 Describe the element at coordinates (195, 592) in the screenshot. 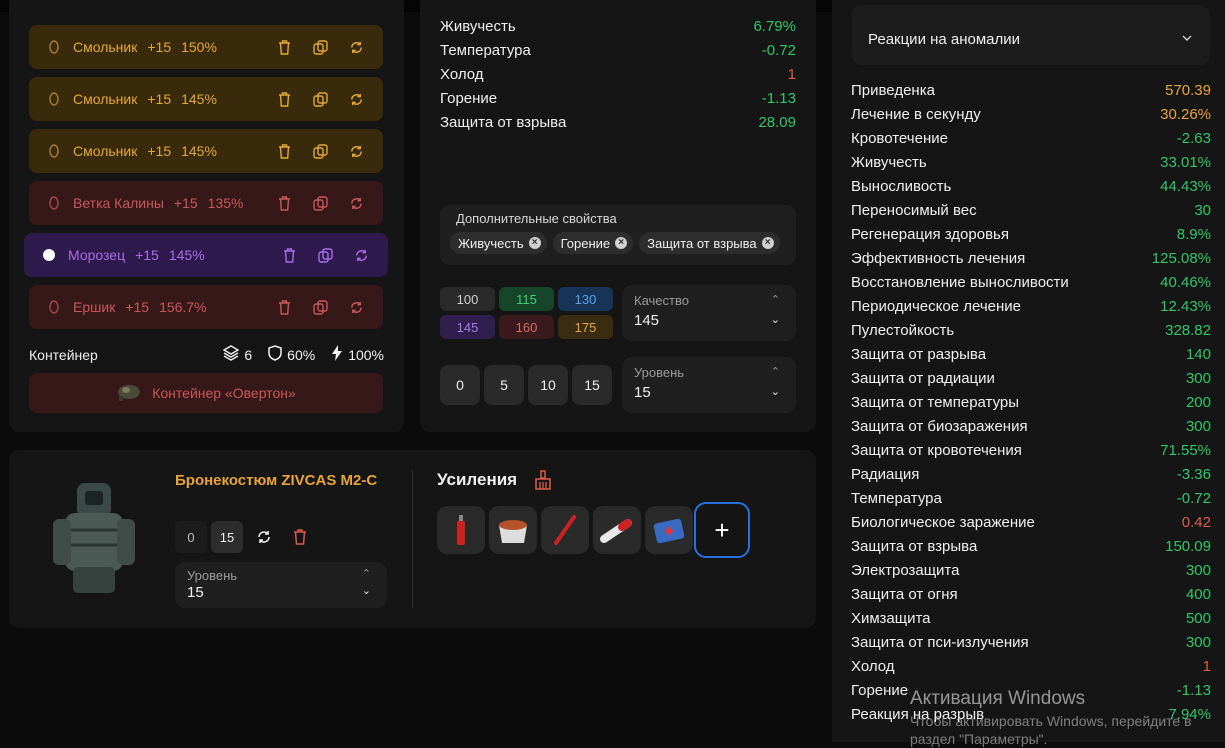

I see `armor-level-value: 15` at that location.